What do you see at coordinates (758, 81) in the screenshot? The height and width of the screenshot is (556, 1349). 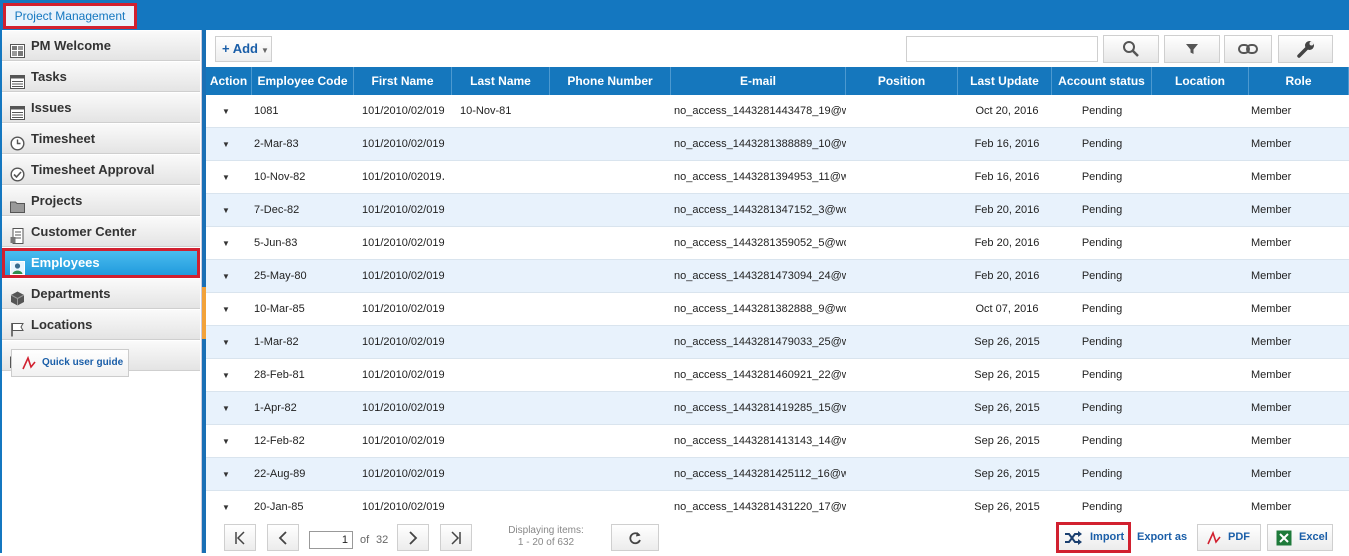 I see `column-header-e-mail: E-mail` at bounding box center [758, 81].